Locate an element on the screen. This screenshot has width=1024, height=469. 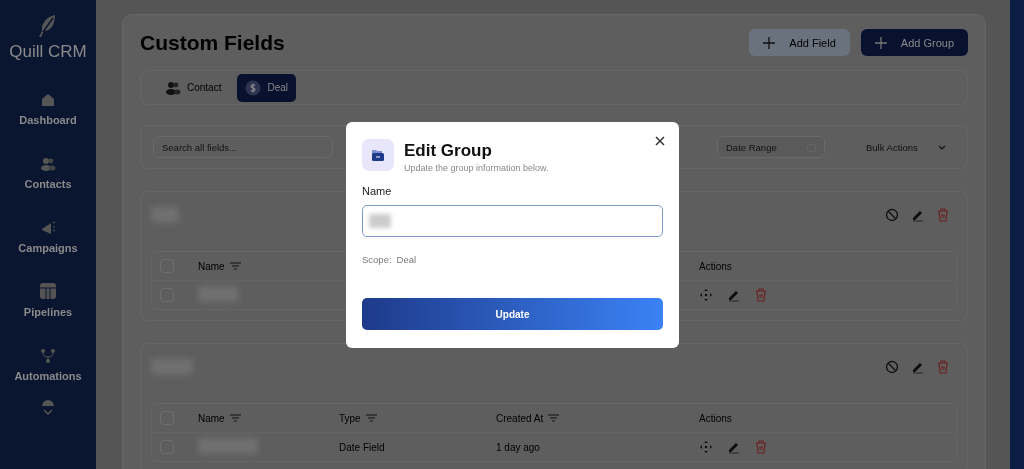
update-button: Update is located at coordinates (512, 314).